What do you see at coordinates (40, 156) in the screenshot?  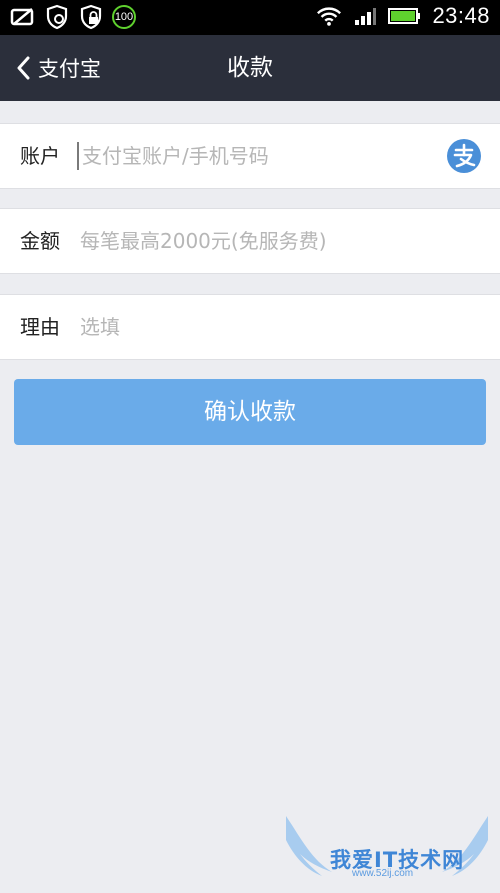 I see `account-label: 账户` at bounding box center [40, 156].